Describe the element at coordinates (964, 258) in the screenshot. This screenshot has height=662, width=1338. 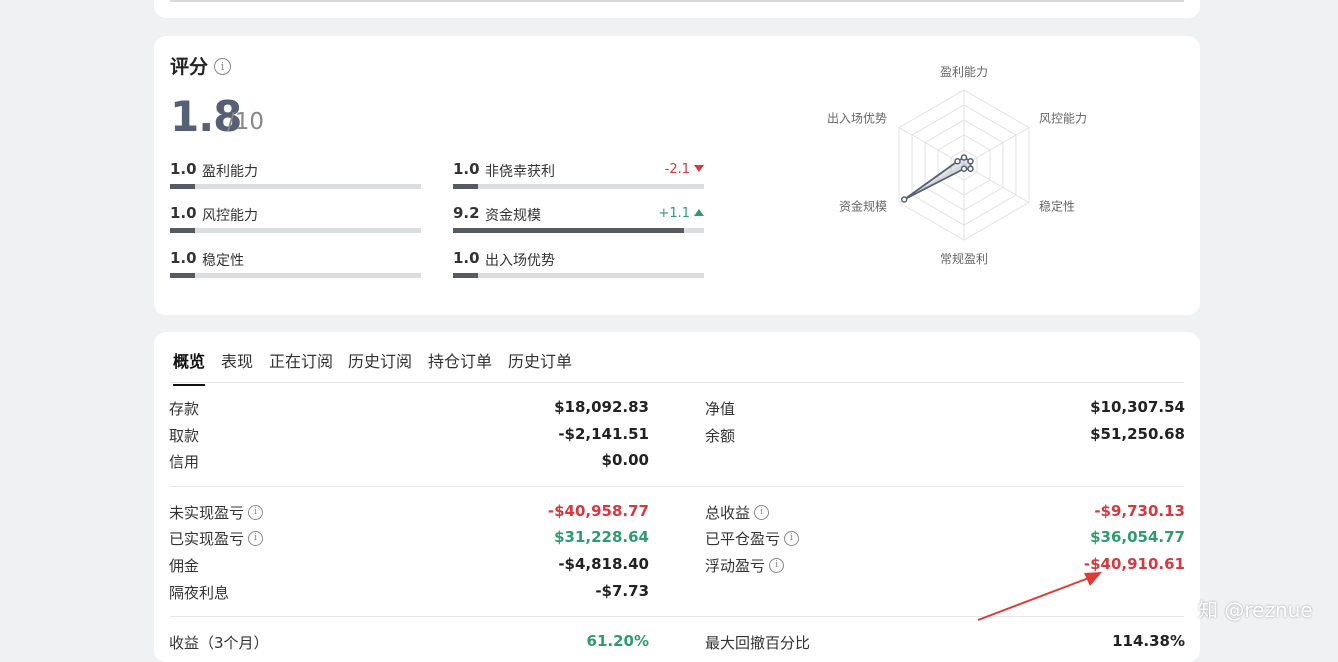
I see `radar-label: 常规盈利` at that location.